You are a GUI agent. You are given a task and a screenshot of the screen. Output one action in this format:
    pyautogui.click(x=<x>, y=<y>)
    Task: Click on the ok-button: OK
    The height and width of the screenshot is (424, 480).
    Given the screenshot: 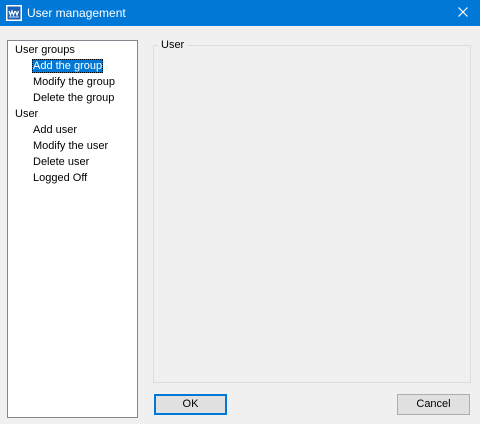 What is the action you would take?
    pyautogui.click(x=190, y=404)
    